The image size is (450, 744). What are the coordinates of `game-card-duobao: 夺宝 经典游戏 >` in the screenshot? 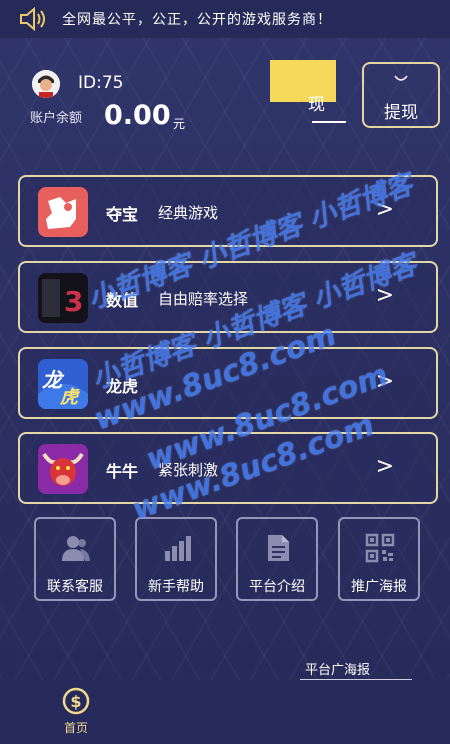 It's located at (228, 211).